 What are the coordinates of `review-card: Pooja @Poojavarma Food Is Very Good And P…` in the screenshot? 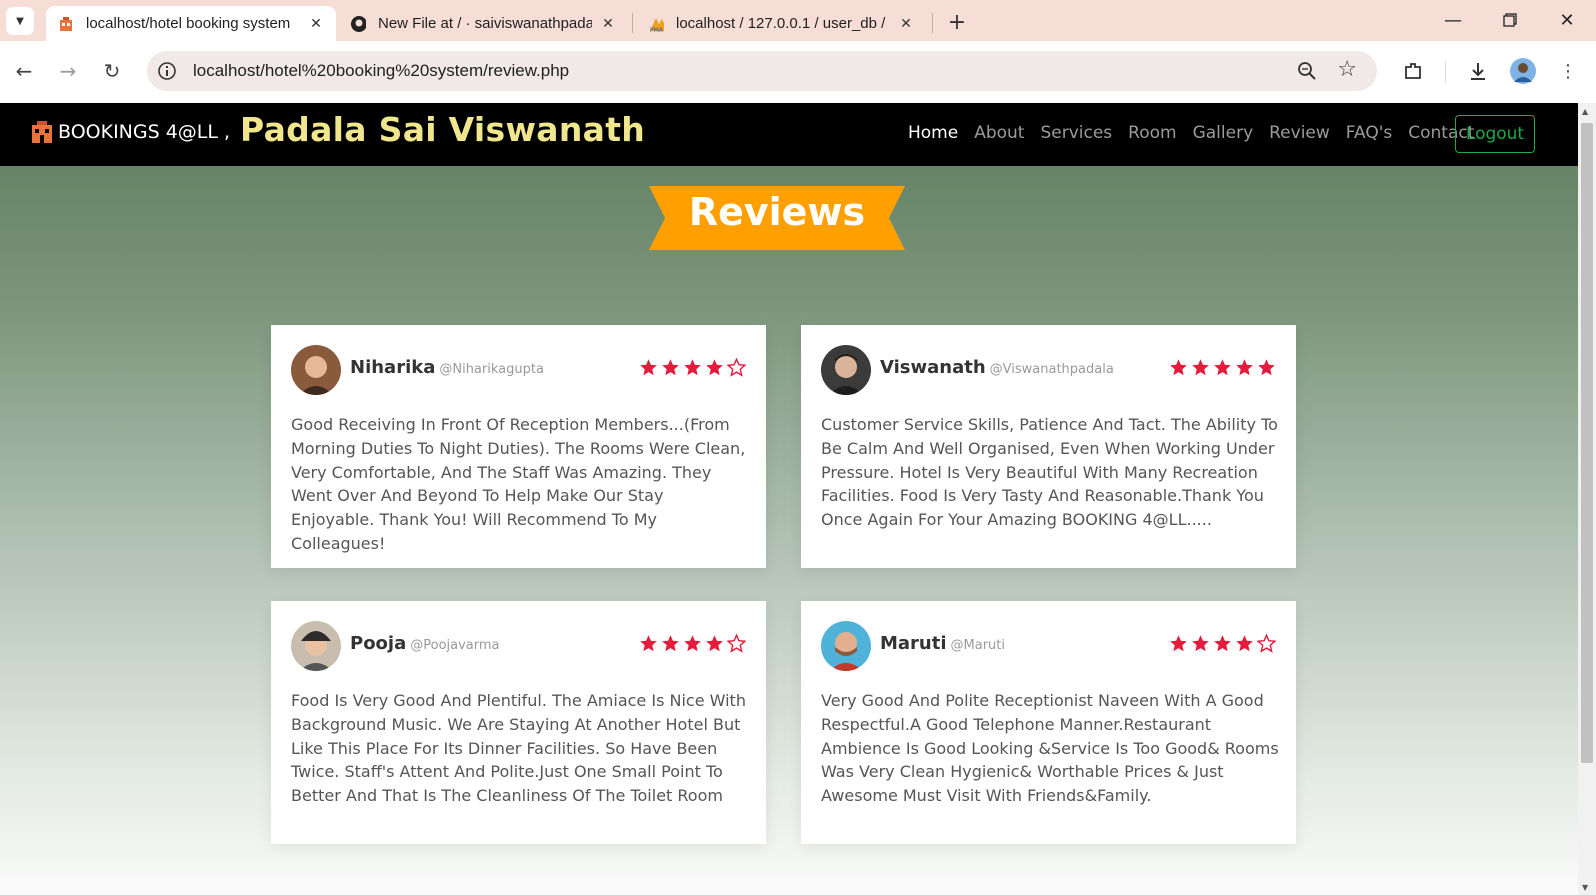 It's located at (518, 722).